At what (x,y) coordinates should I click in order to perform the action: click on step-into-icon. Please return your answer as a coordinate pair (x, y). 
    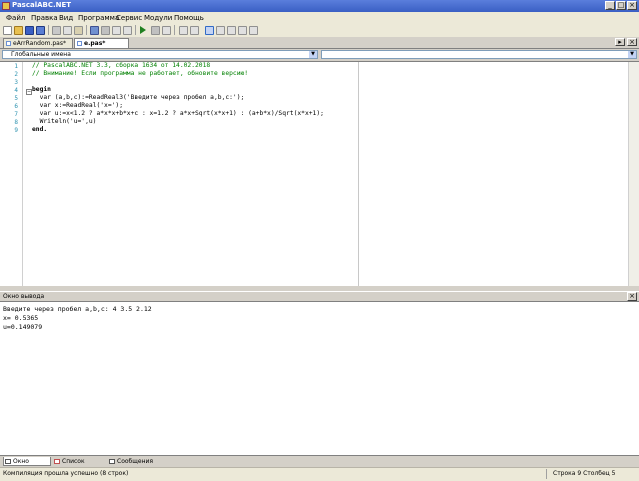
    Looking at the image, I should click on (183, 30).